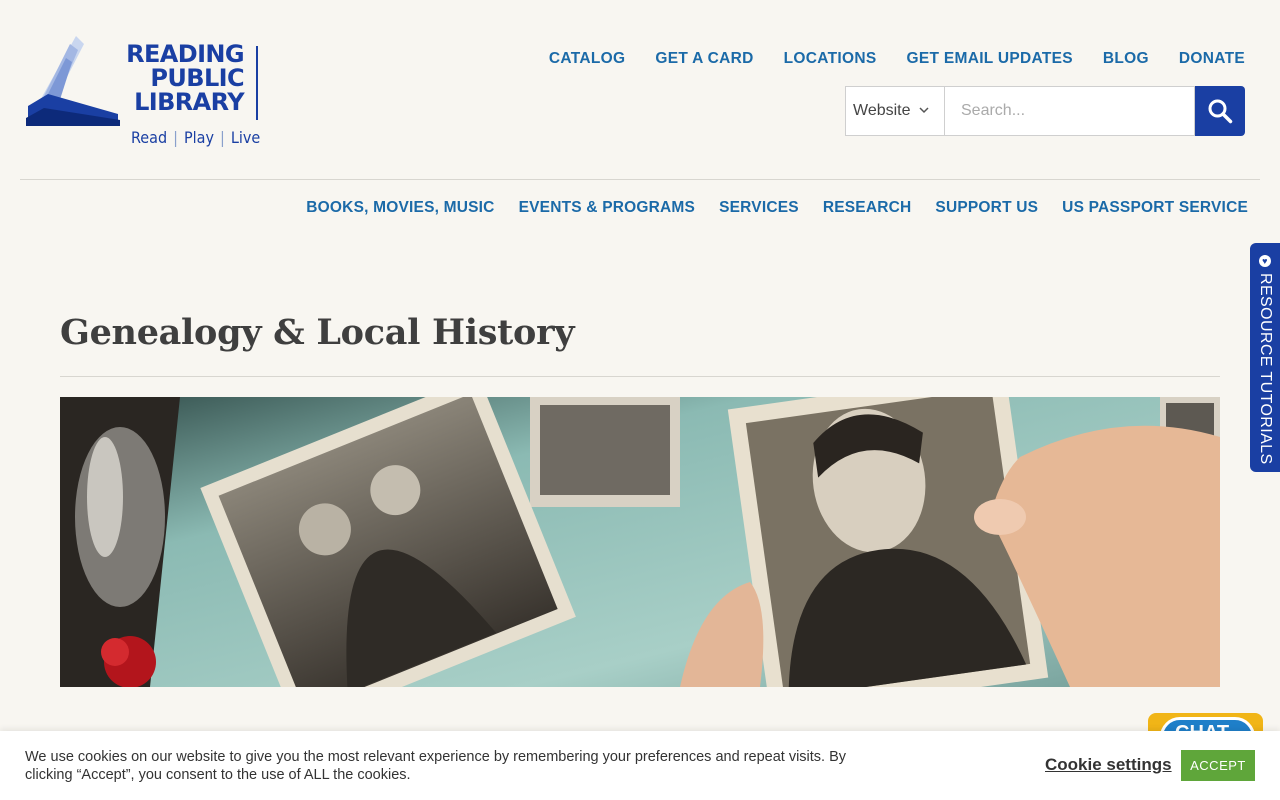  I want to click on nav-get-a-card: GET A CARD, so click(704, 59).